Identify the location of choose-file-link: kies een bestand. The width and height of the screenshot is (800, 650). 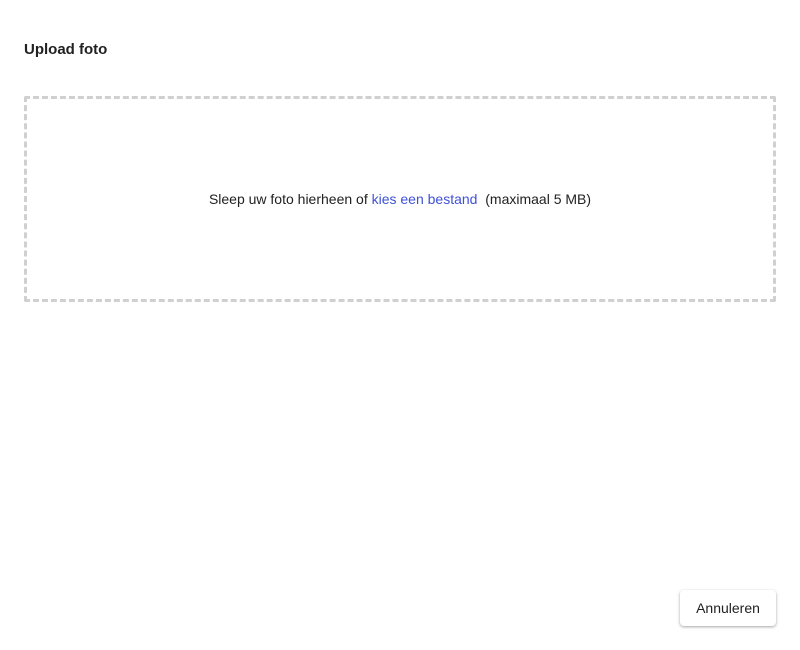
(425, 199).